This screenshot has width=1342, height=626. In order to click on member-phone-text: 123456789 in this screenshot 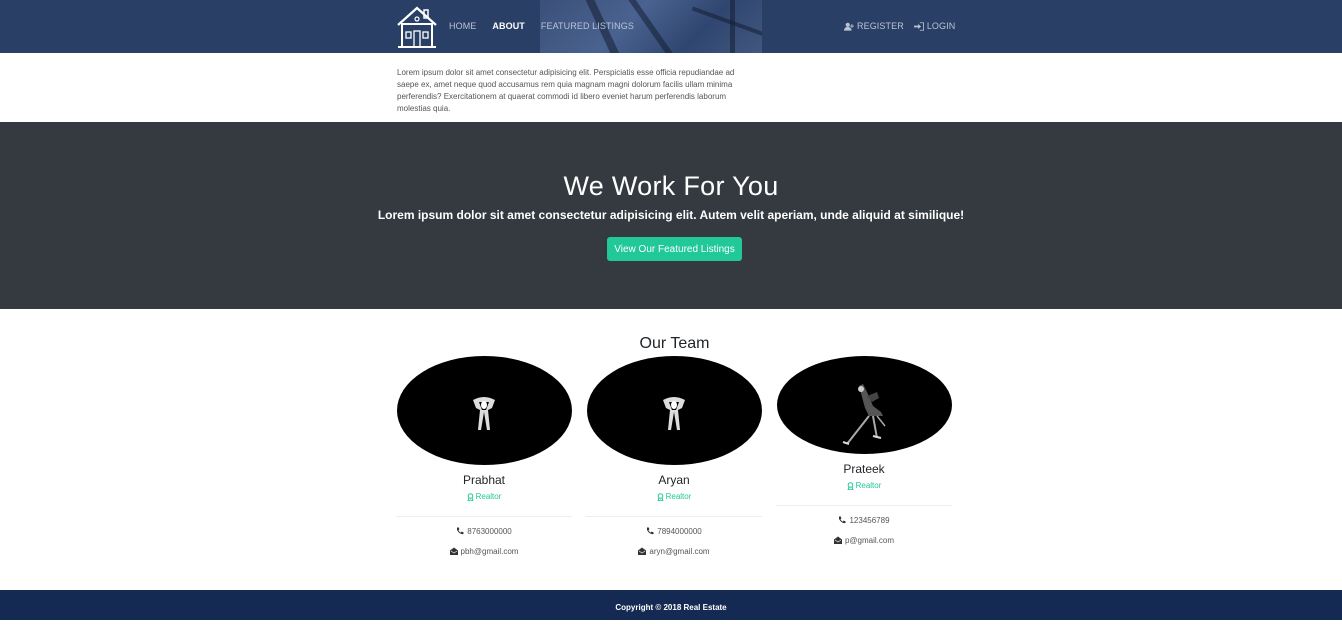, I will do `click(869, 520)`.